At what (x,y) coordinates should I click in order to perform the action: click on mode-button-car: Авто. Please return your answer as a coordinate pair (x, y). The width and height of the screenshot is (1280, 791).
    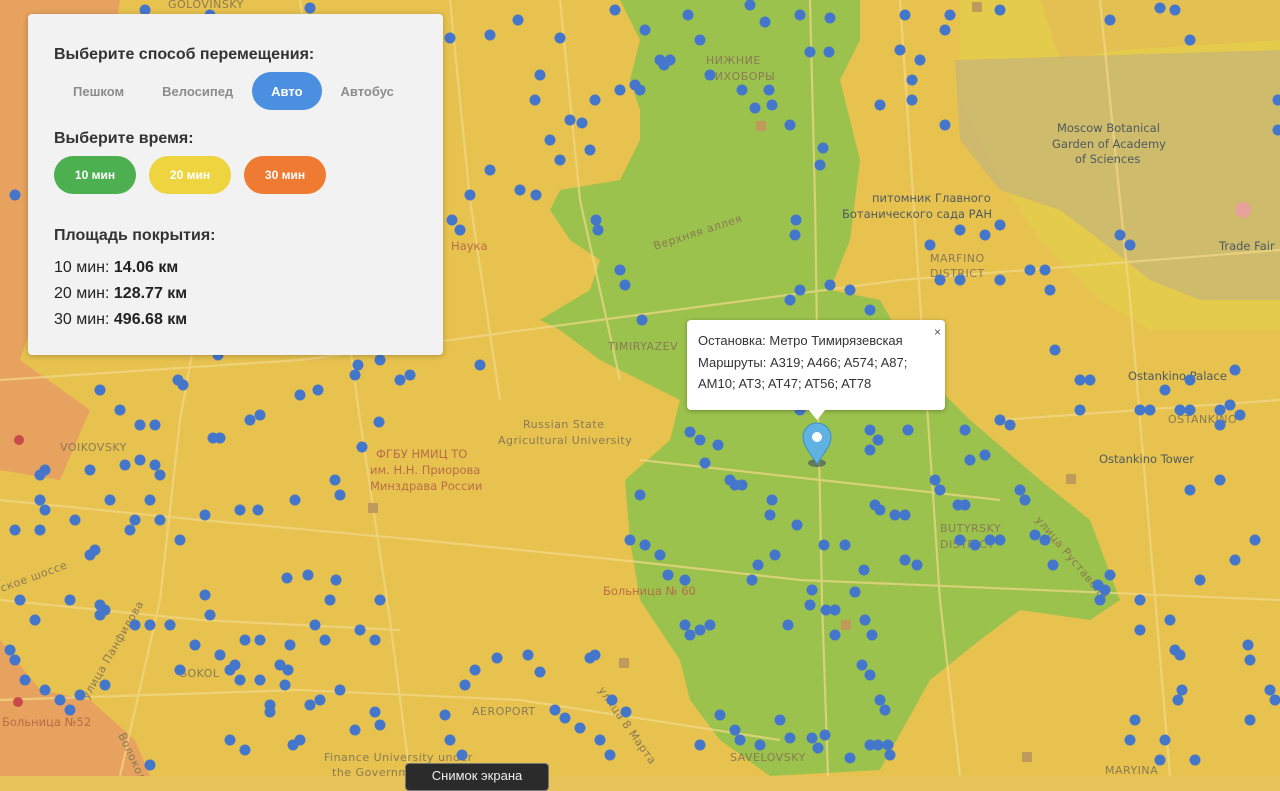
    Looking at the image, I should click on (286, 91).